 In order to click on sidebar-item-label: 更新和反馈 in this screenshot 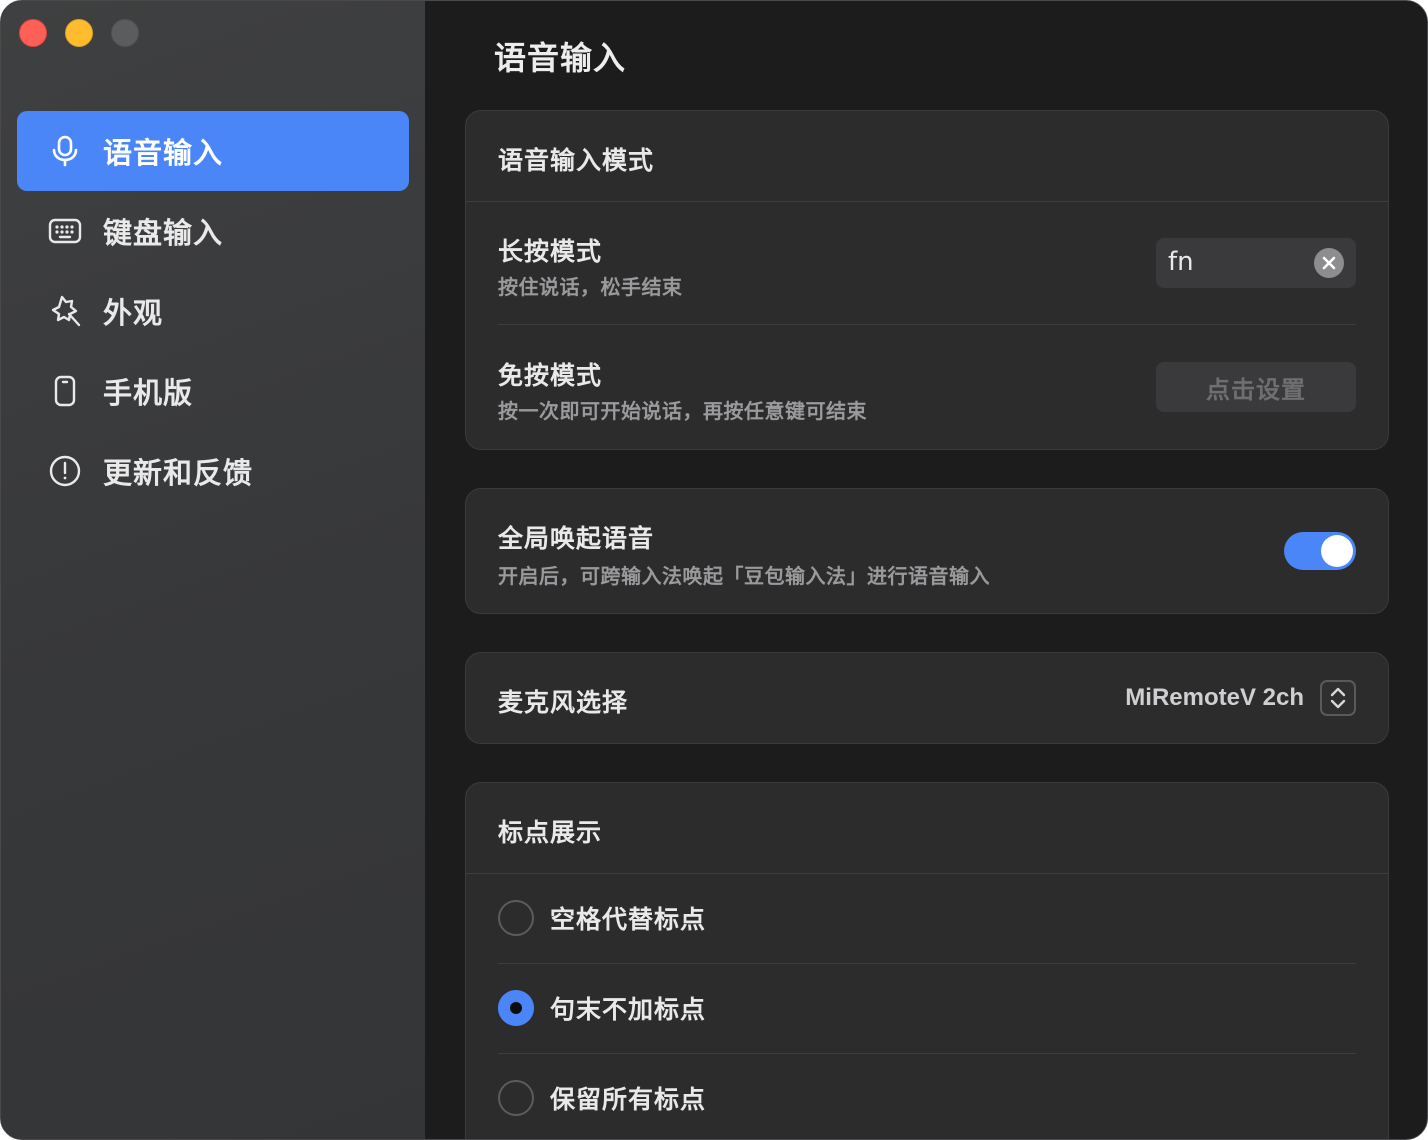, I will do `click(178, 473)`.